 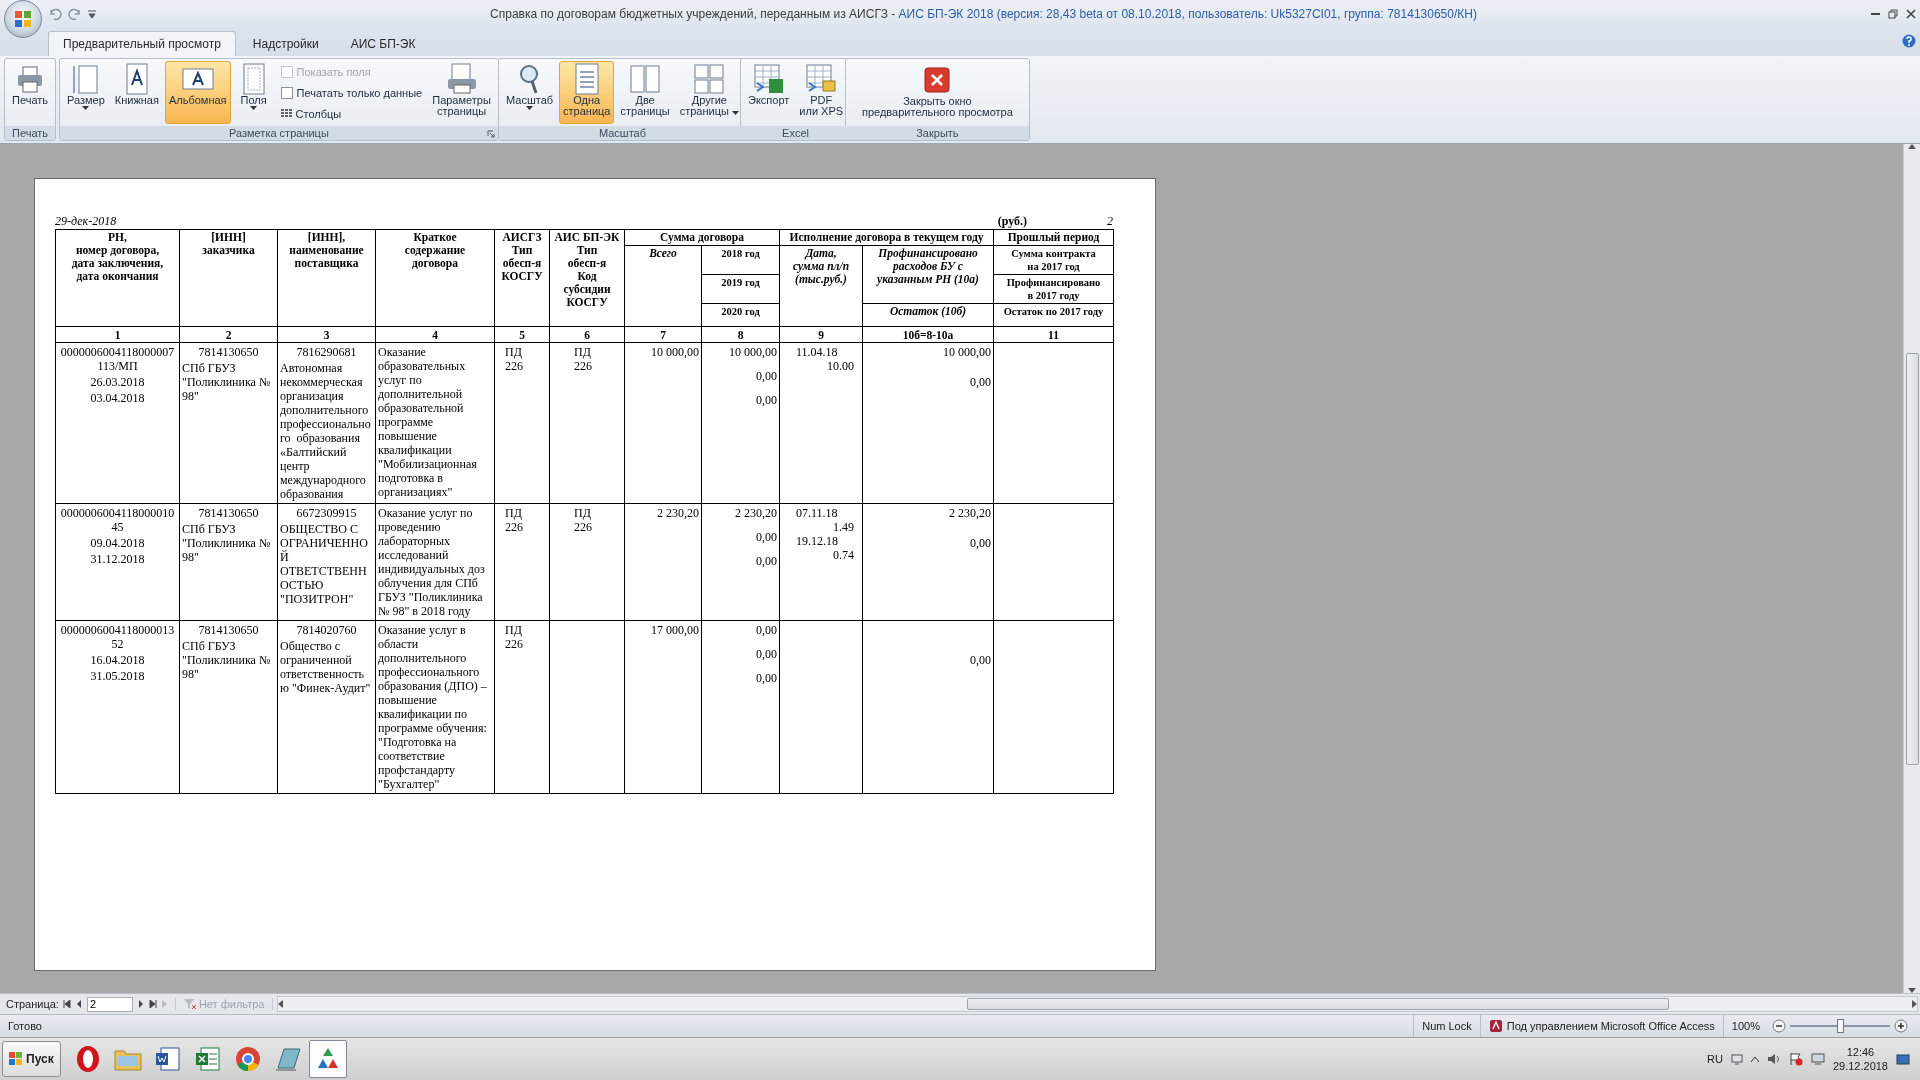 I want to click on ribbon-tab: АИС БП-ЭК, so click(x=383, y=43).